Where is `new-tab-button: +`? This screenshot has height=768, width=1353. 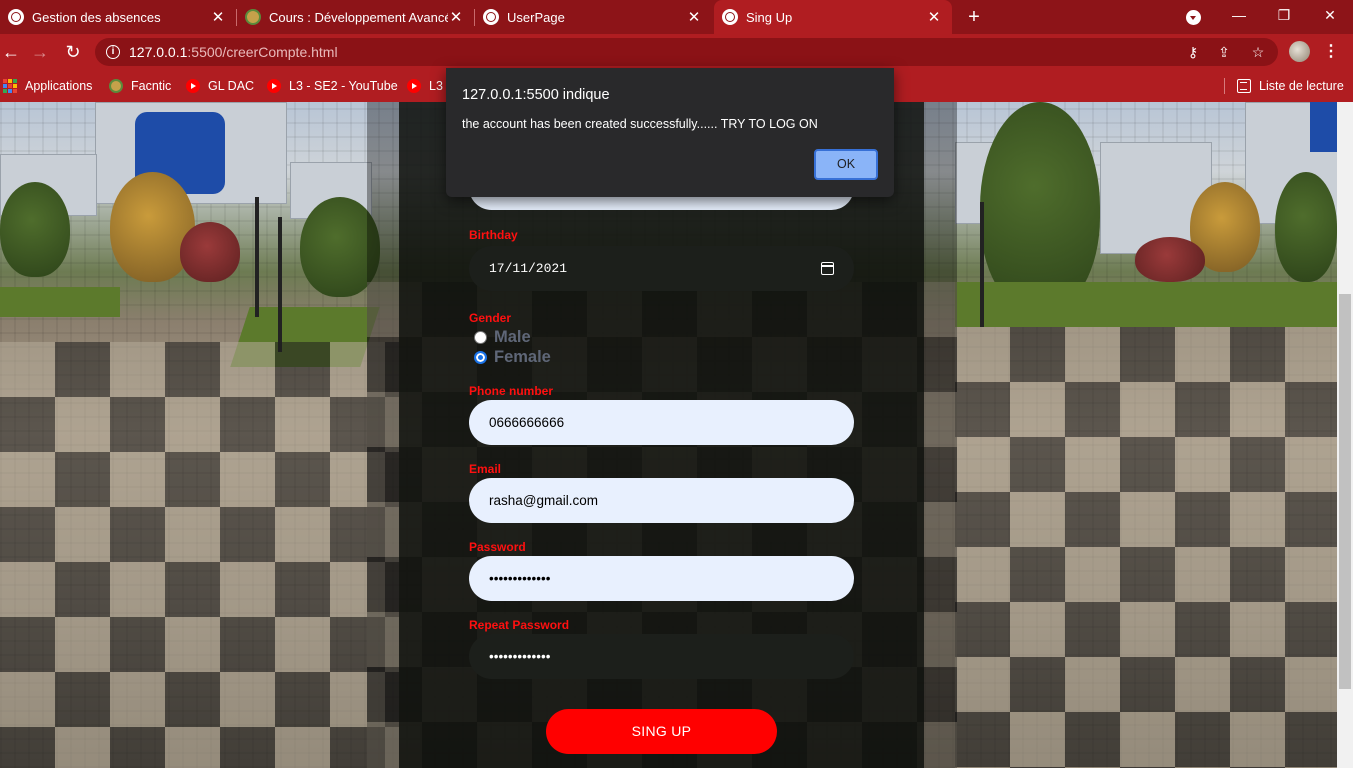 new-tab-button: + is located at coordinates (974, 17).